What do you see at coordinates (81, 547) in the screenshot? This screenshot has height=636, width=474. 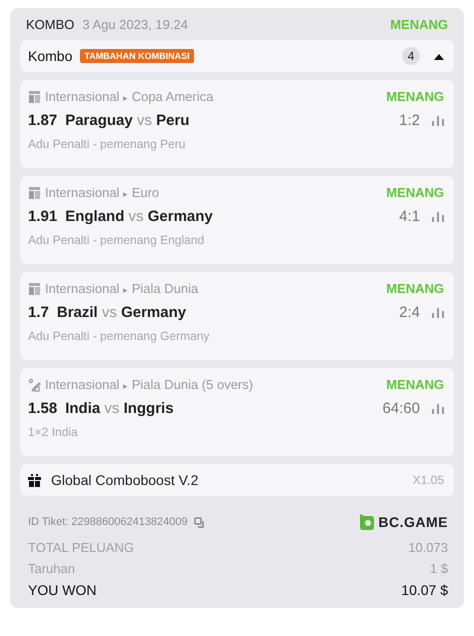 I see `summary-label: TOTAL PELUANG` at bounding box center [81, 547].